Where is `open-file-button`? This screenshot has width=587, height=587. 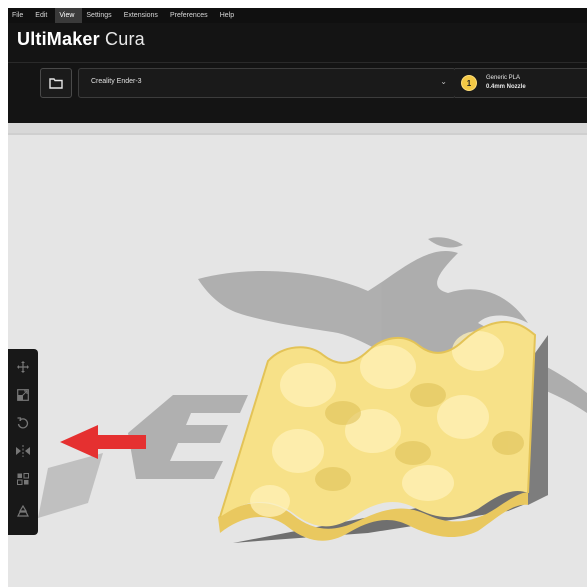
open-file-button is located at coordinates (56, 83).